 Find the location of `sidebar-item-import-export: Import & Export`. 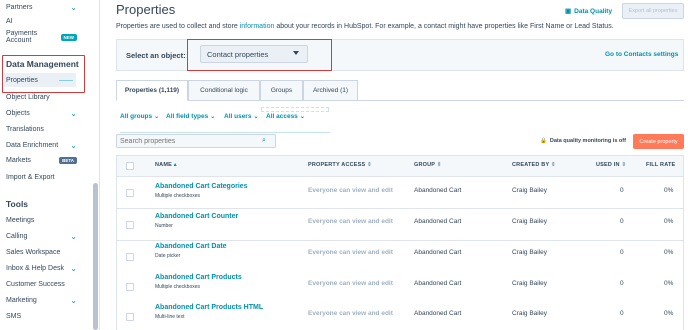

sidebar-item-import-export: Import & Export is located at coordinates (49, 177).